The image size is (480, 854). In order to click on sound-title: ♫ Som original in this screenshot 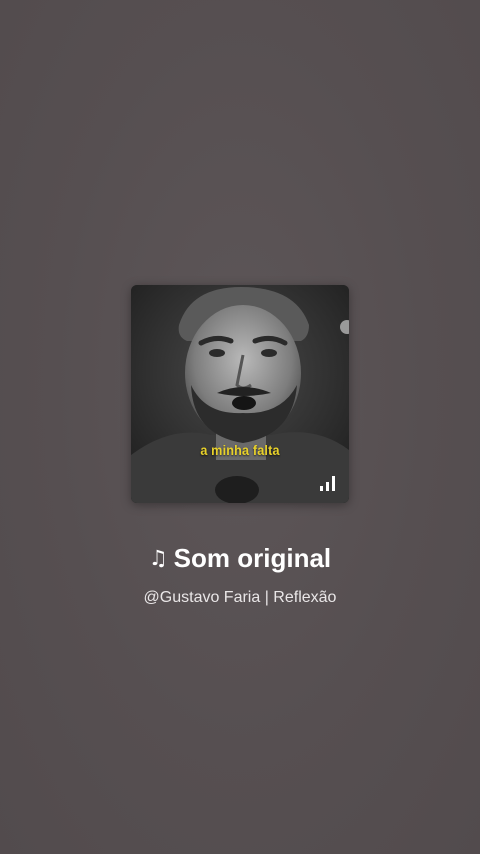, I will do `click(240, 558)`.